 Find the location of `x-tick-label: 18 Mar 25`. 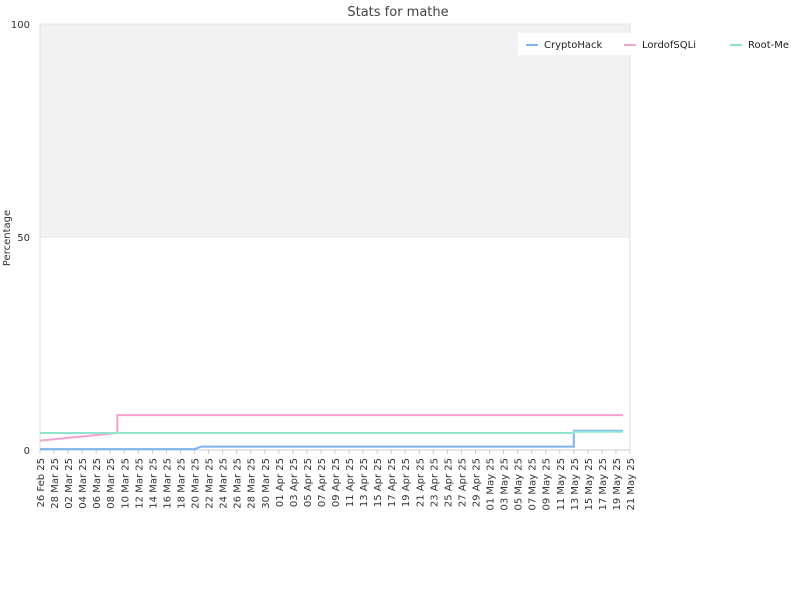

x-tick-label: 18 Mar 25 is located at coordinates (181, 483).